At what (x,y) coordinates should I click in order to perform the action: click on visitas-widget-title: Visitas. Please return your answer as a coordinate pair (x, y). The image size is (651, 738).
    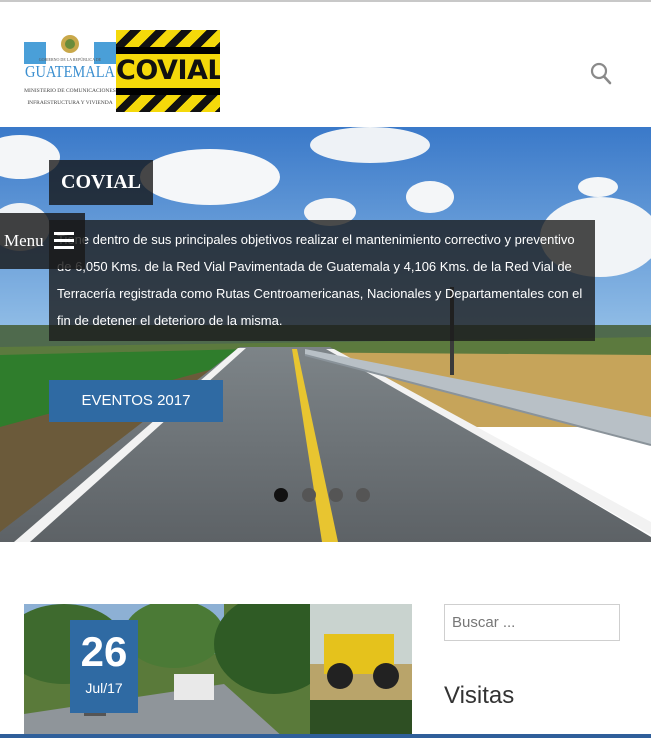
    Looking at the image, I should click on (479, 695).